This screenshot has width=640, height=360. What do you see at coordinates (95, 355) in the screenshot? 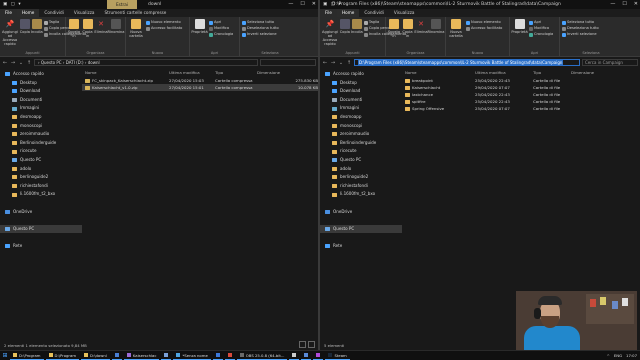
I see `taskbar-item: D:\downl` at bounding box center [95, 355].